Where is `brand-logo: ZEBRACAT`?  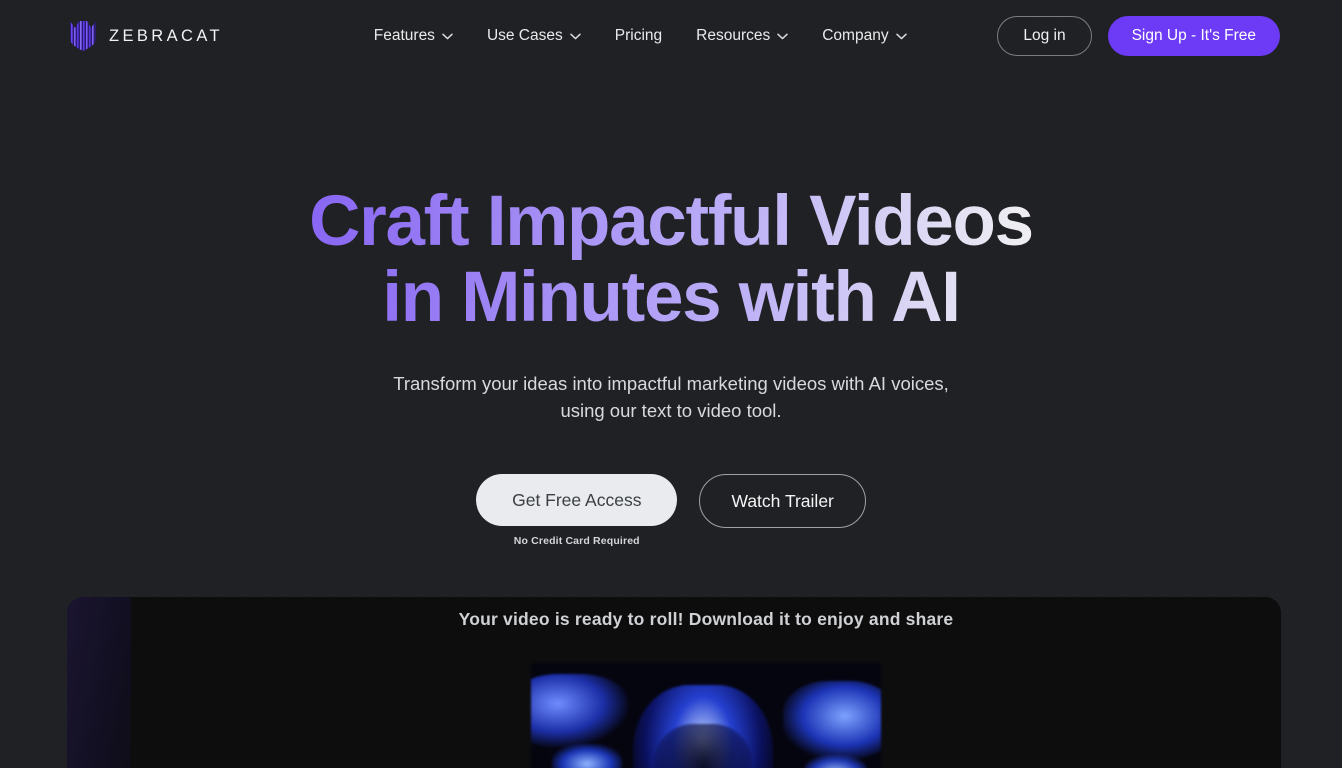 brand-logo: ZEBRACAT is located at coordinates (146, 36).